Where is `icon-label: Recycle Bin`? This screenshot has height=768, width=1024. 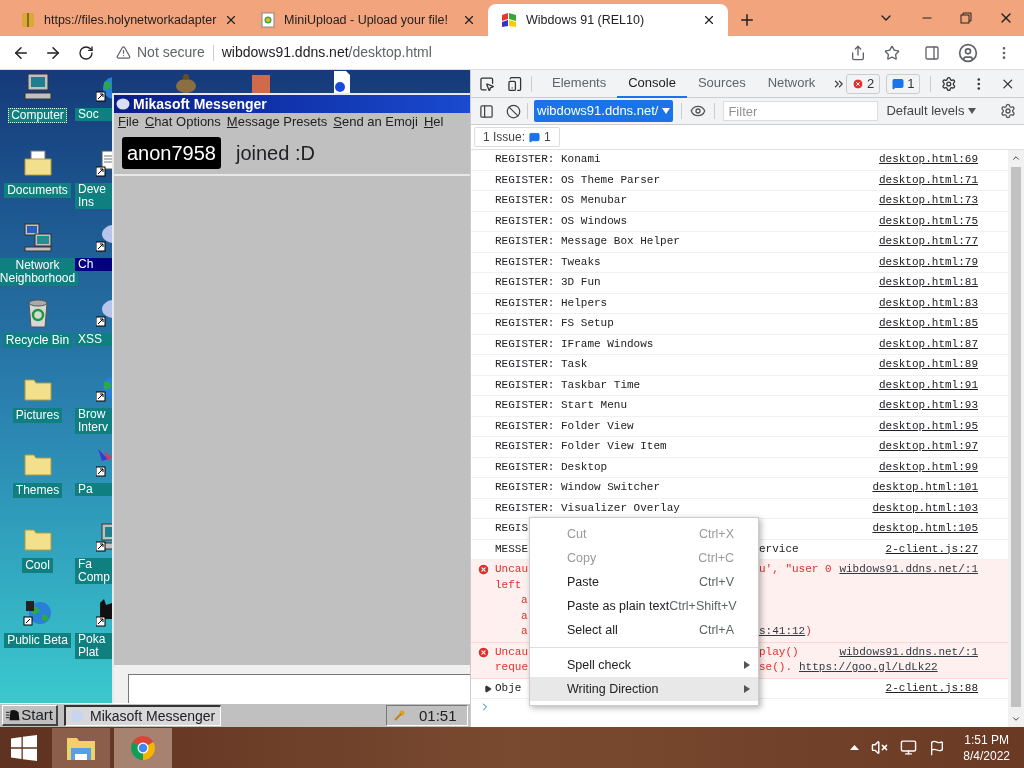
icon-label: Recycle Bin is located at coordinates (37, 340).